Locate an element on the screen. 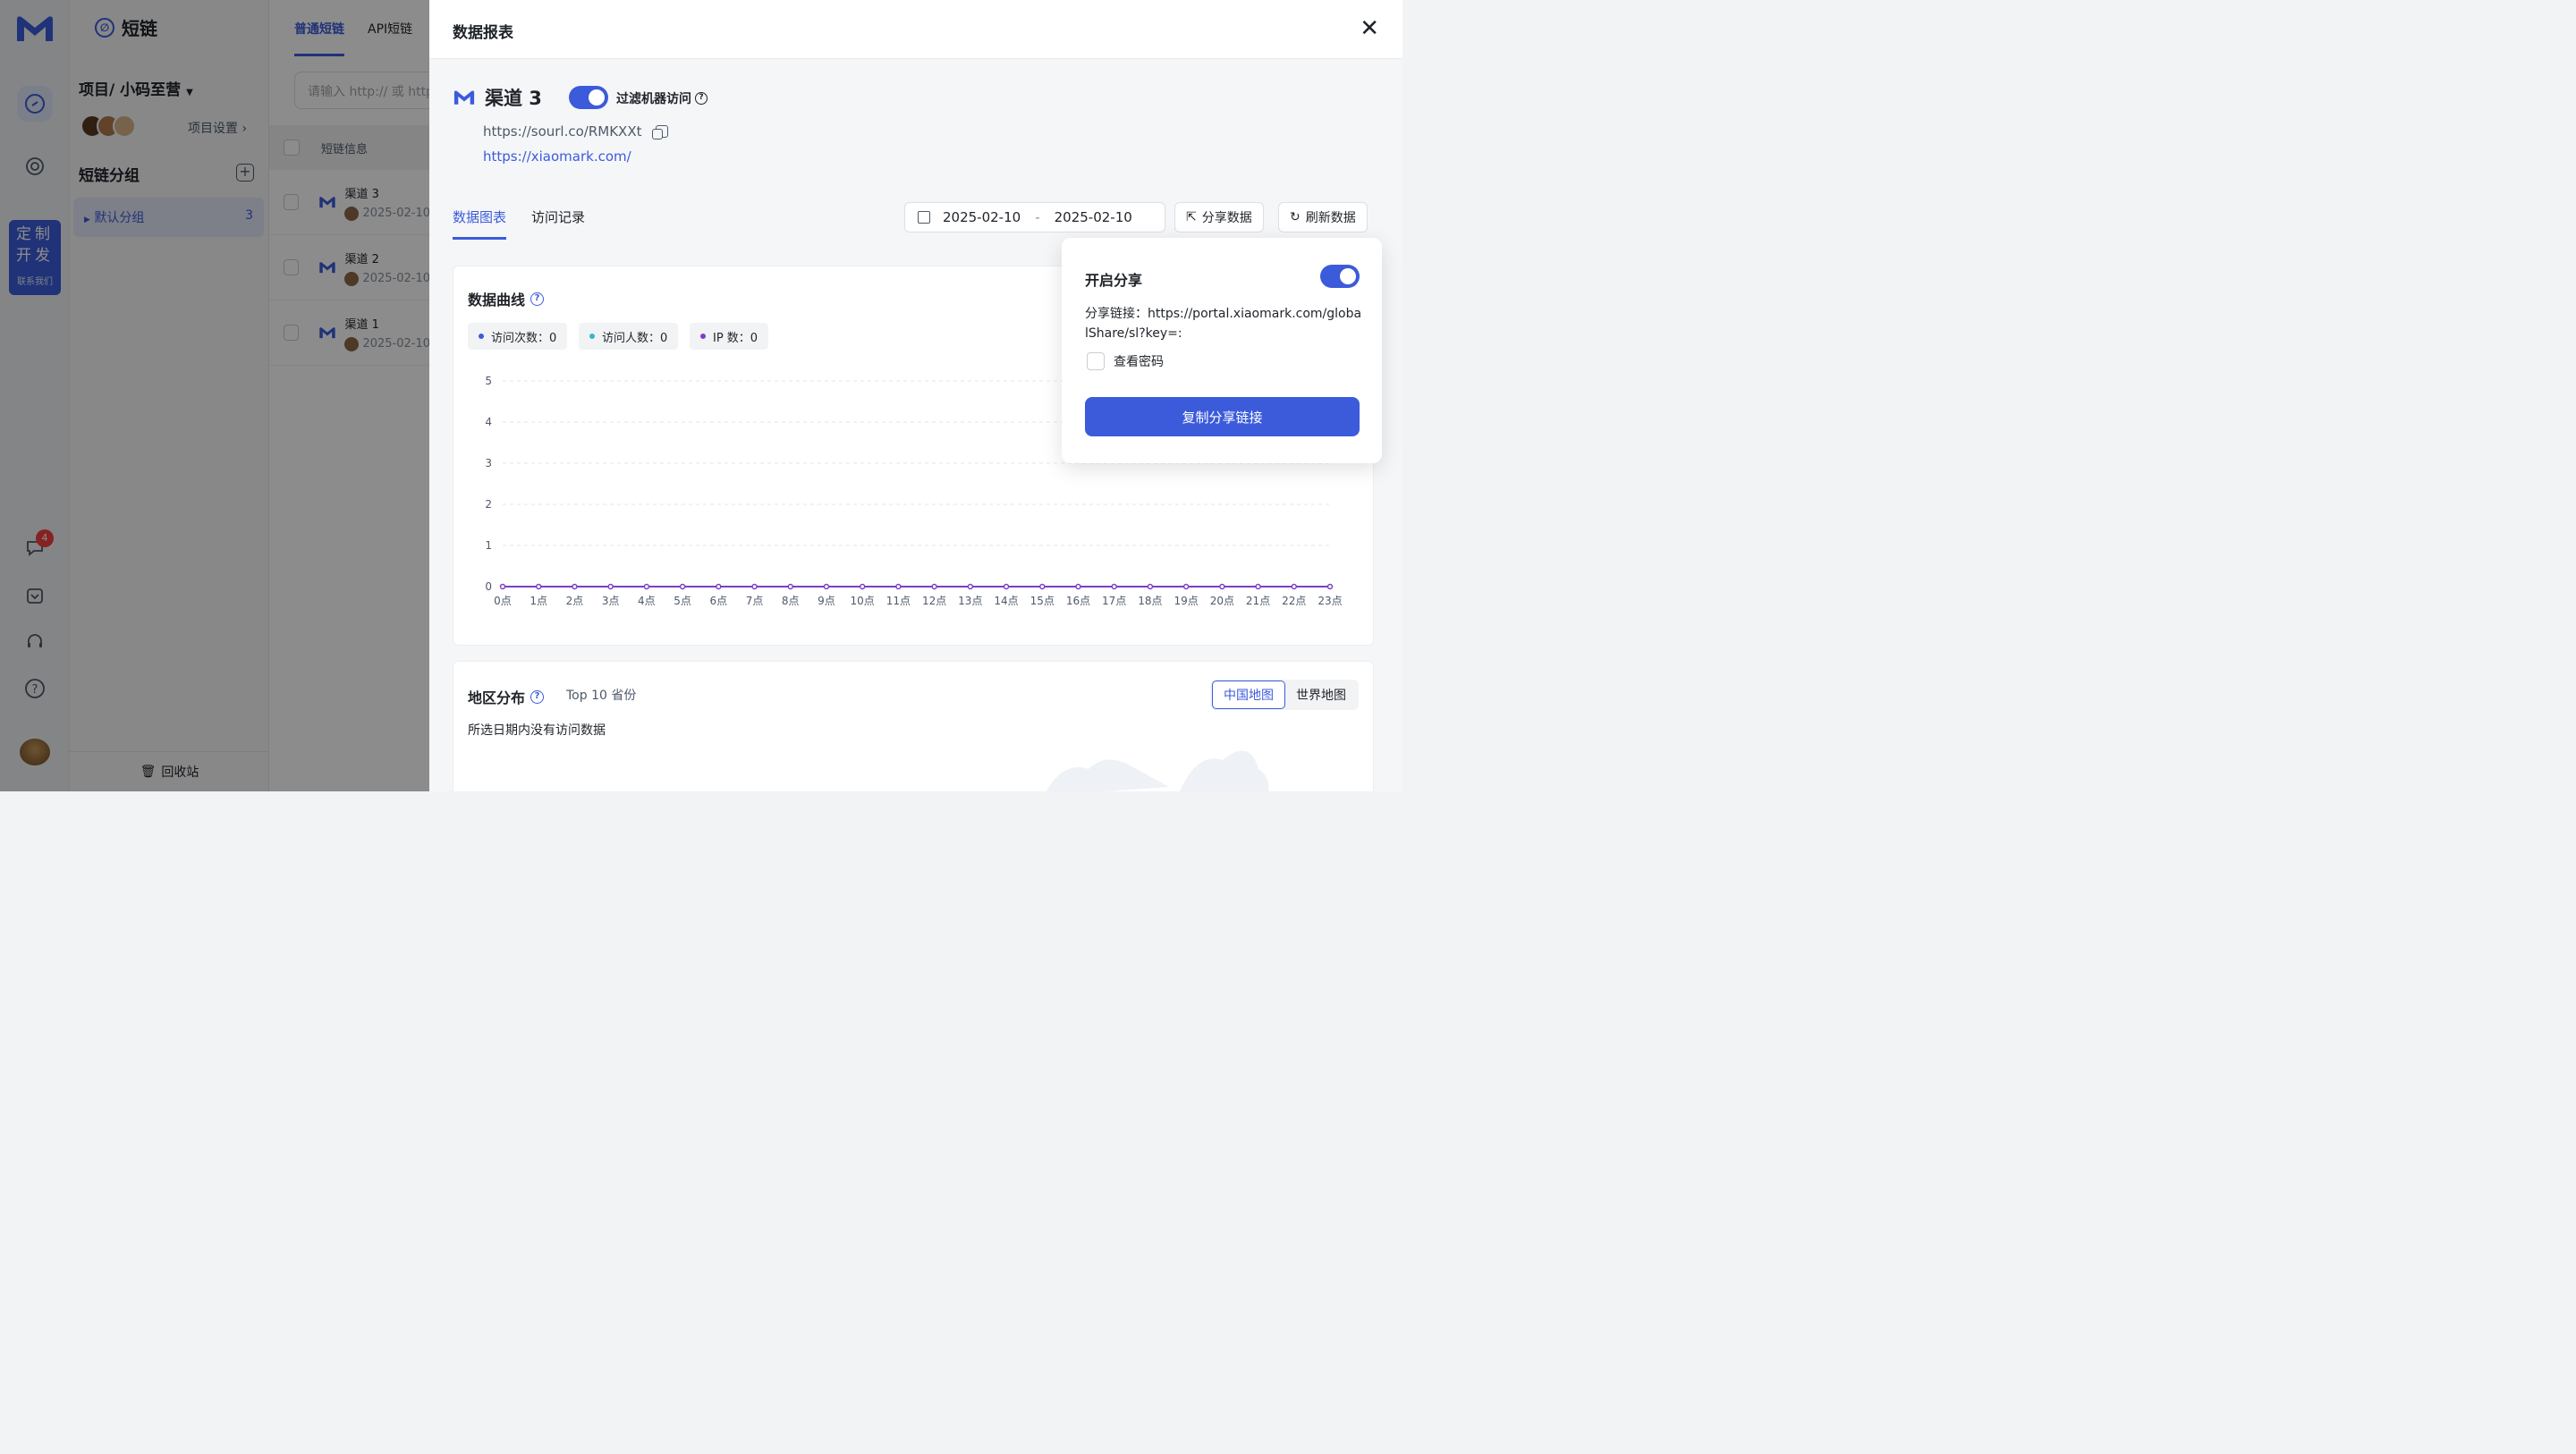 The image size is (2576, 1454). y-tick-label: 3 is located at coordinates (488, 463).